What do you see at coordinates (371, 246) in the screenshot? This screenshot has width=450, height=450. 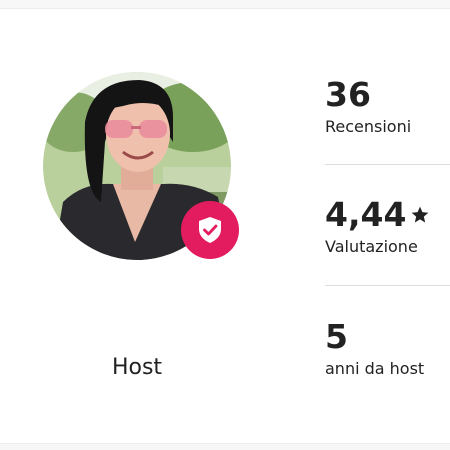 I see `rating-label: Valutazione` at bounding box center [371, 246].